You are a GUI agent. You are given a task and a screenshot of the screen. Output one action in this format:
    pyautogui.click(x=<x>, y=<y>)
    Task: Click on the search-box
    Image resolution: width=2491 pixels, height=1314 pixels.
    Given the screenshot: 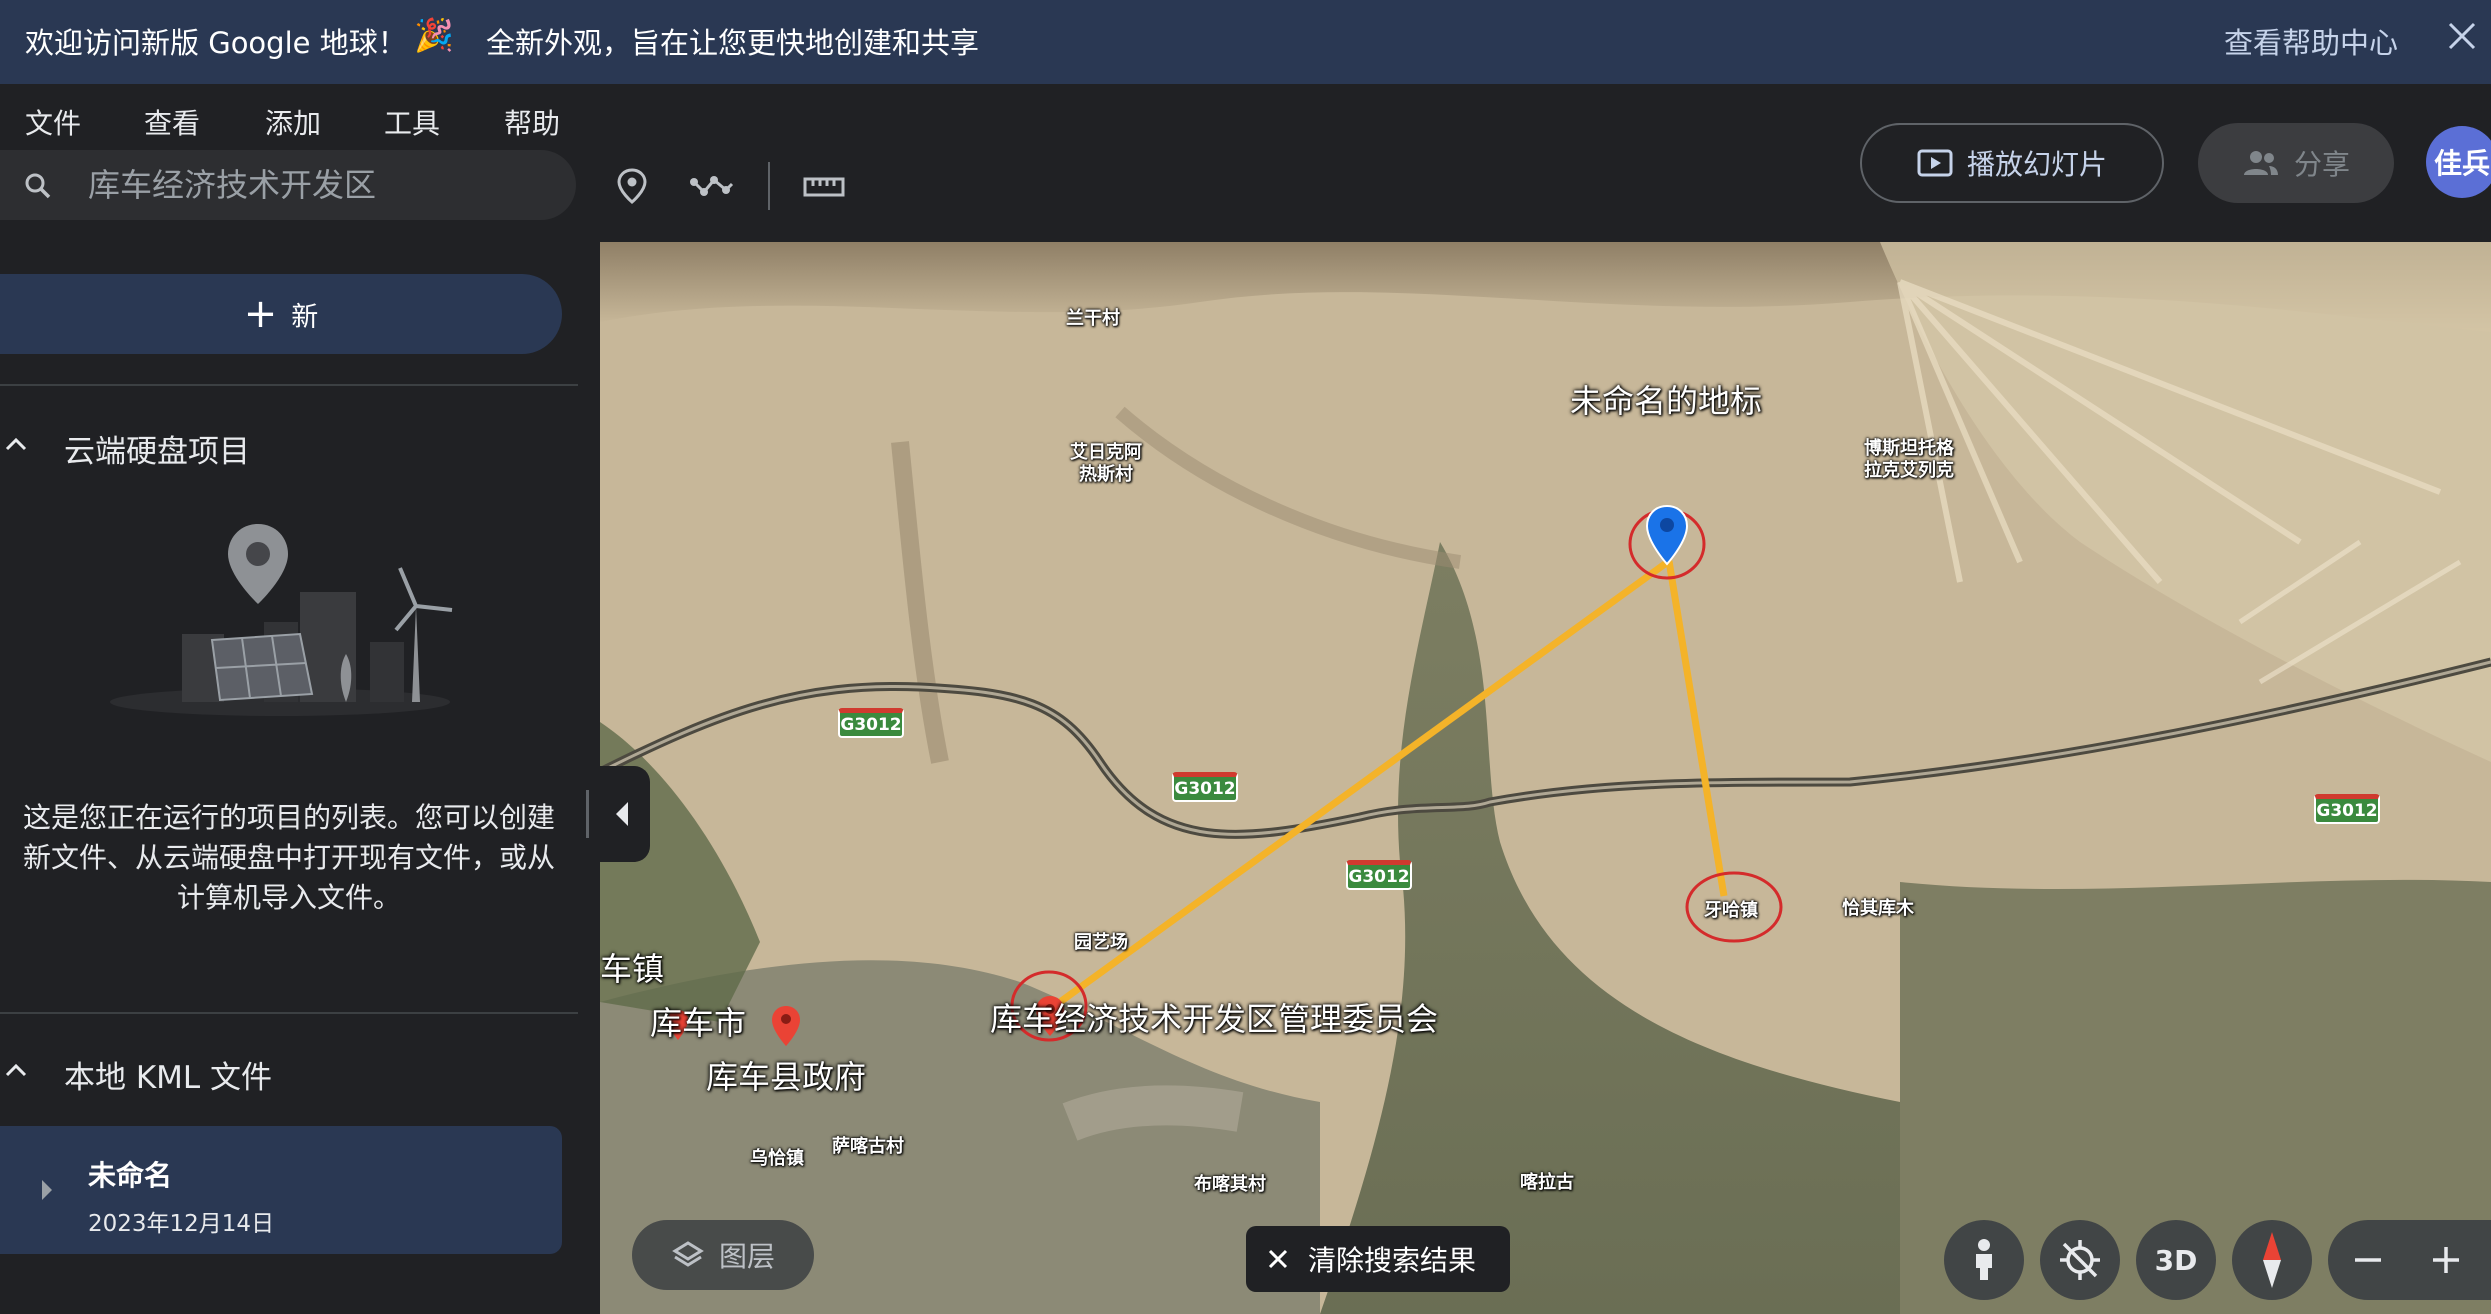 What is the action you would take?
    pyautogui.click(x=288, y=185)
    